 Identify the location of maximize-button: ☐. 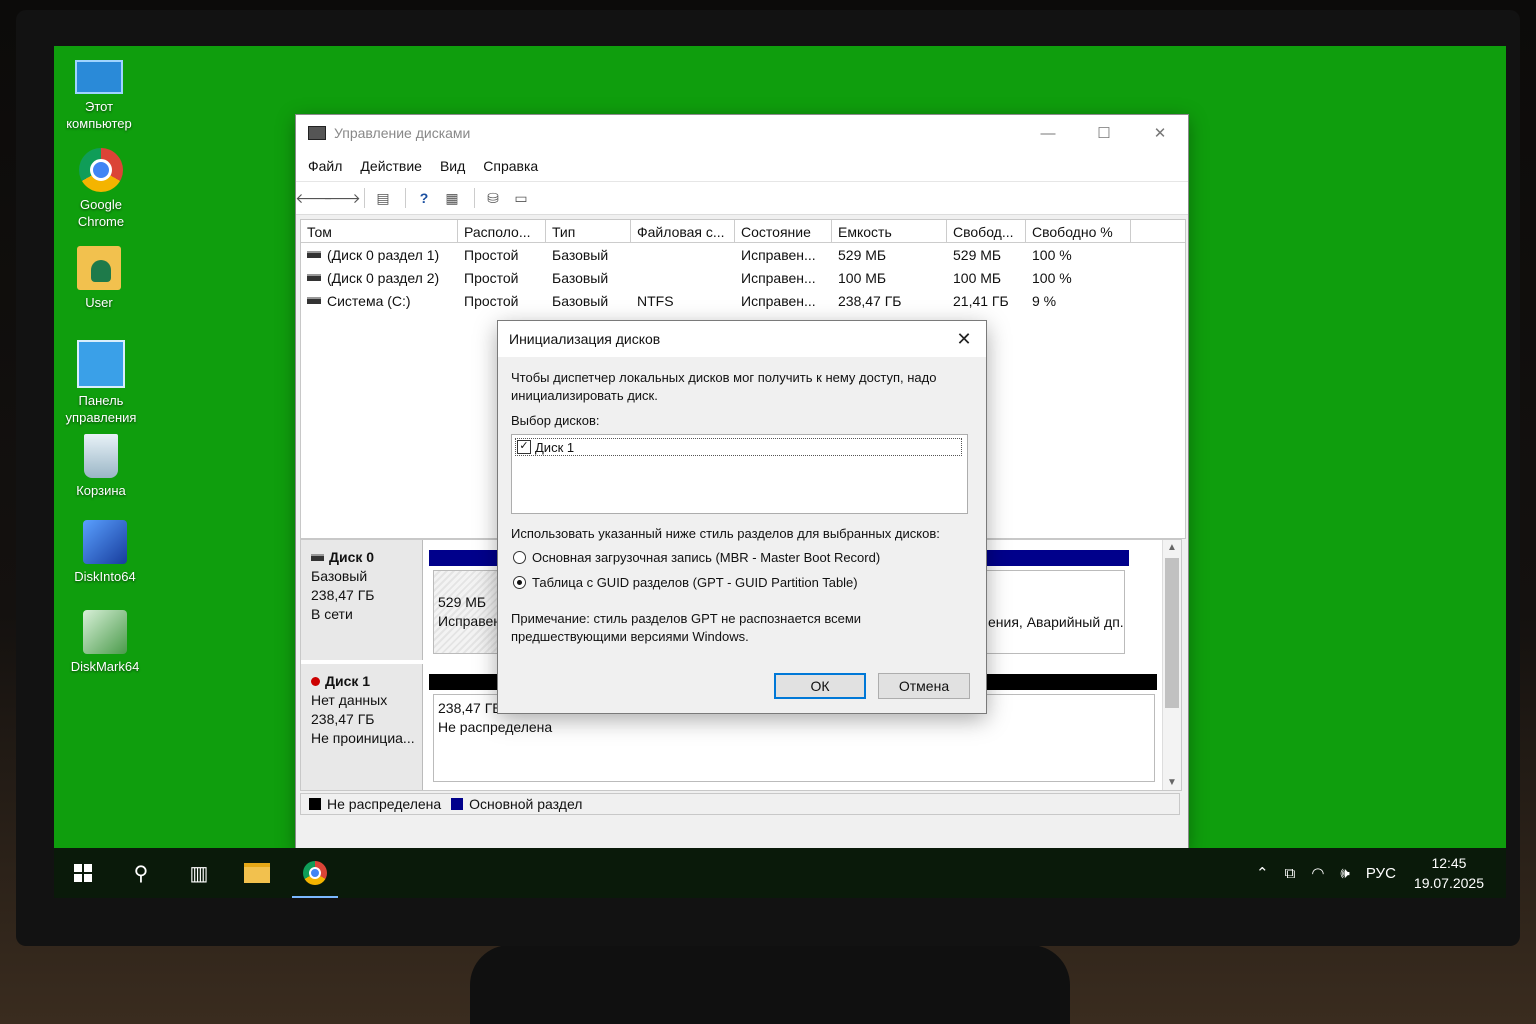
(1104, 133).